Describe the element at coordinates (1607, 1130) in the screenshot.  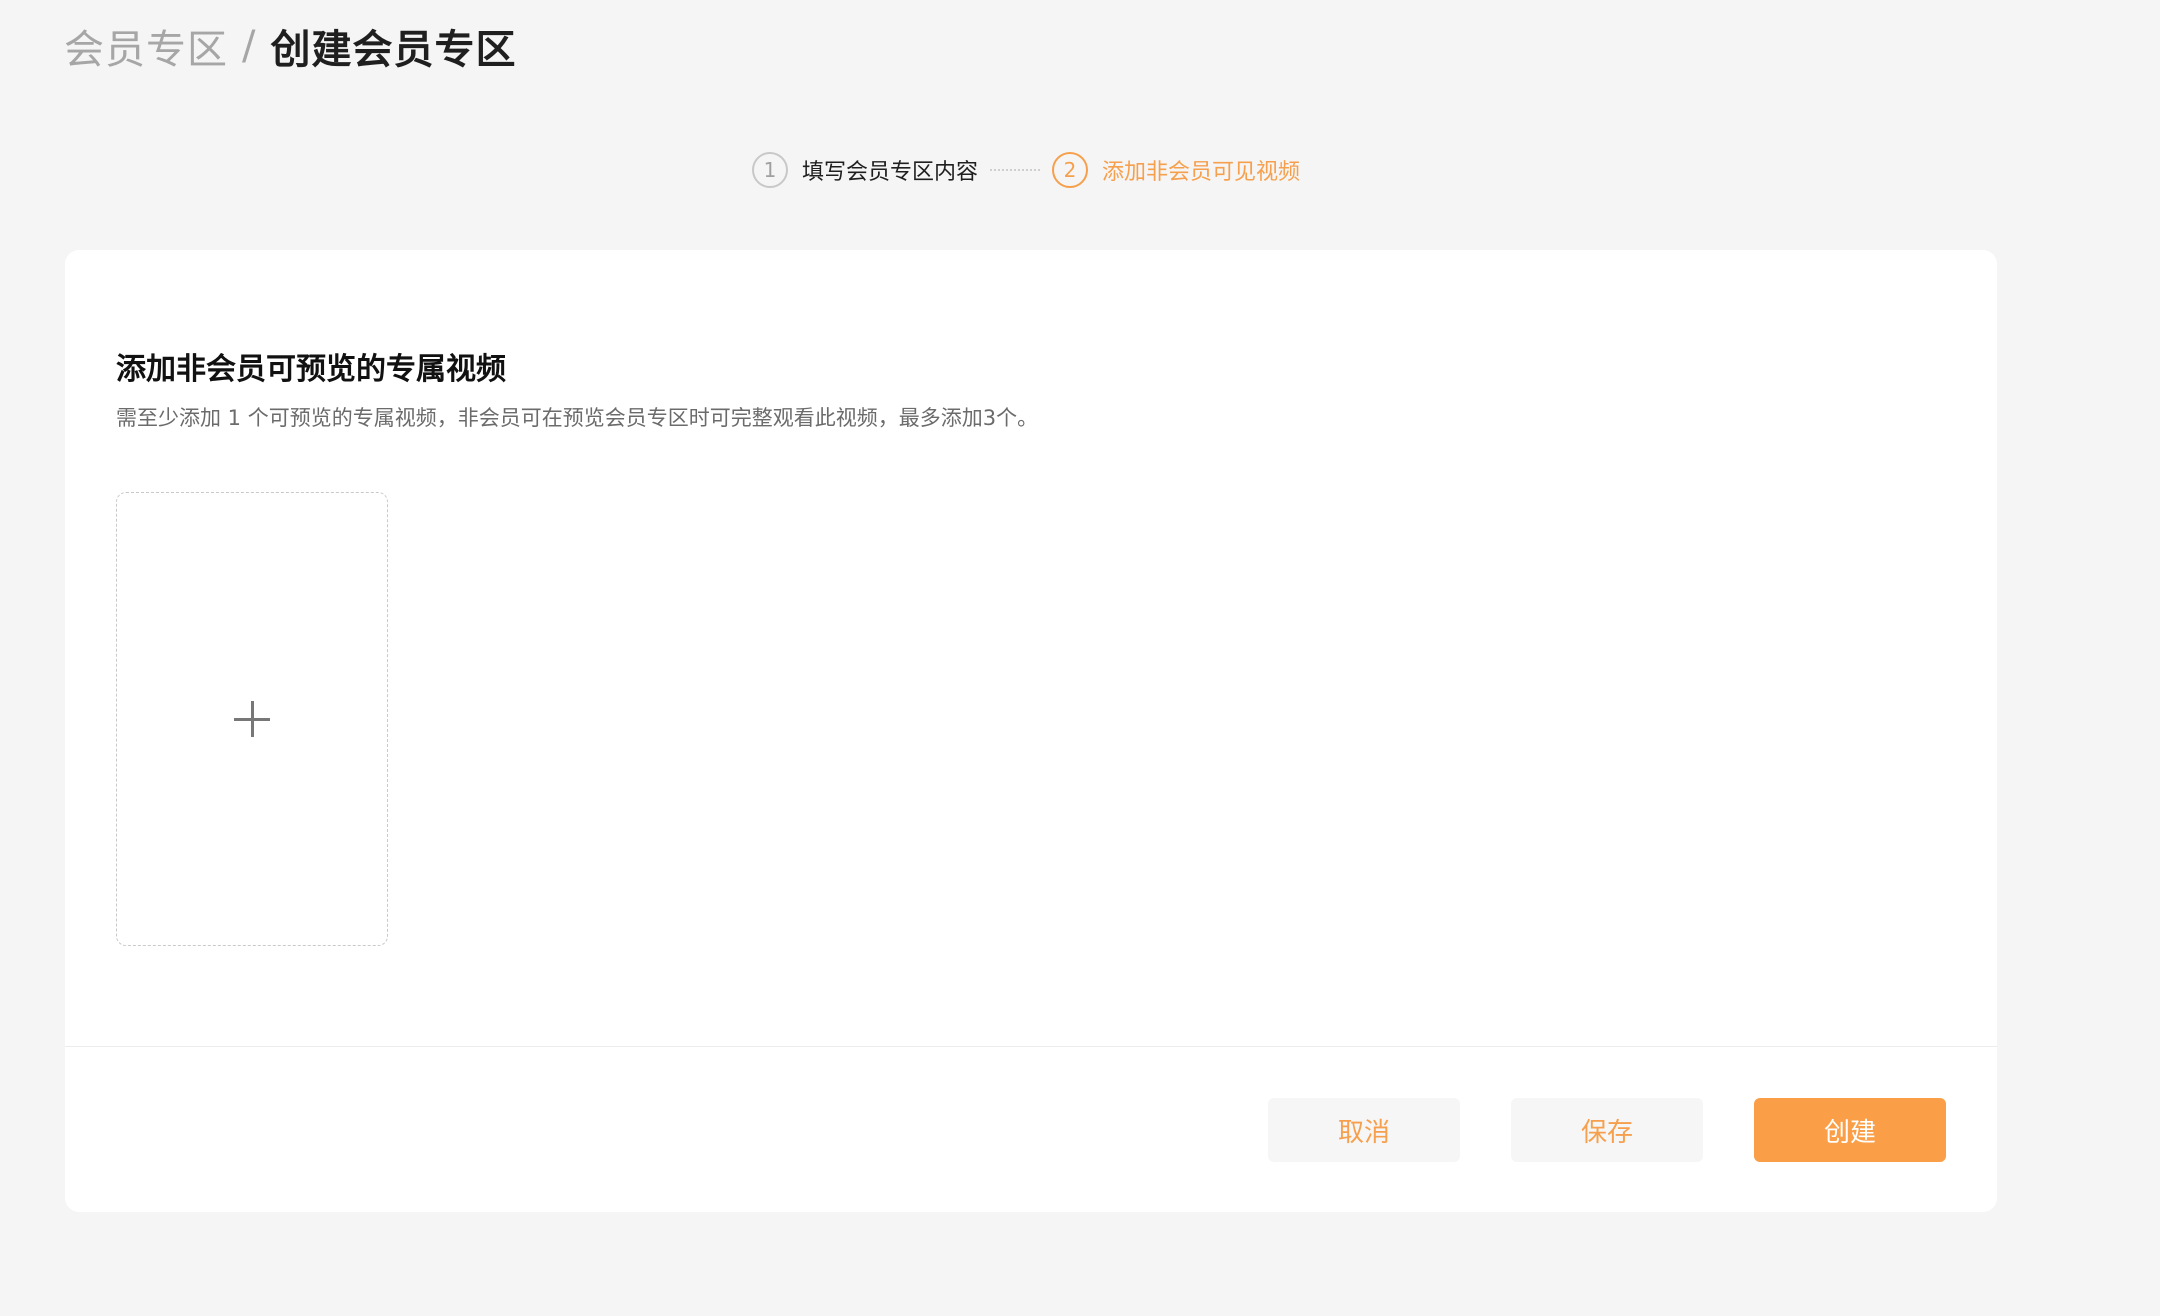
I see `save-button: 保存` at that location.